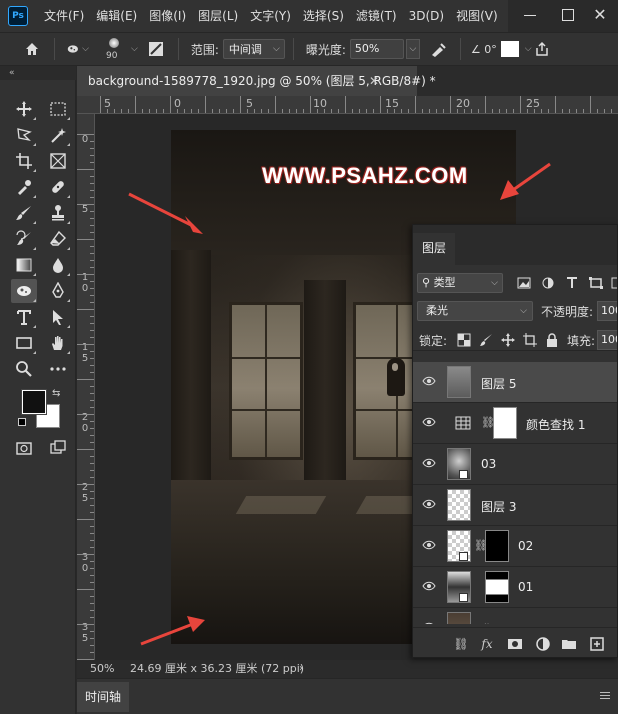  Describe the element at coordinates (58, 448) in the screenshot. I see `screen-mode-icon` at that location.